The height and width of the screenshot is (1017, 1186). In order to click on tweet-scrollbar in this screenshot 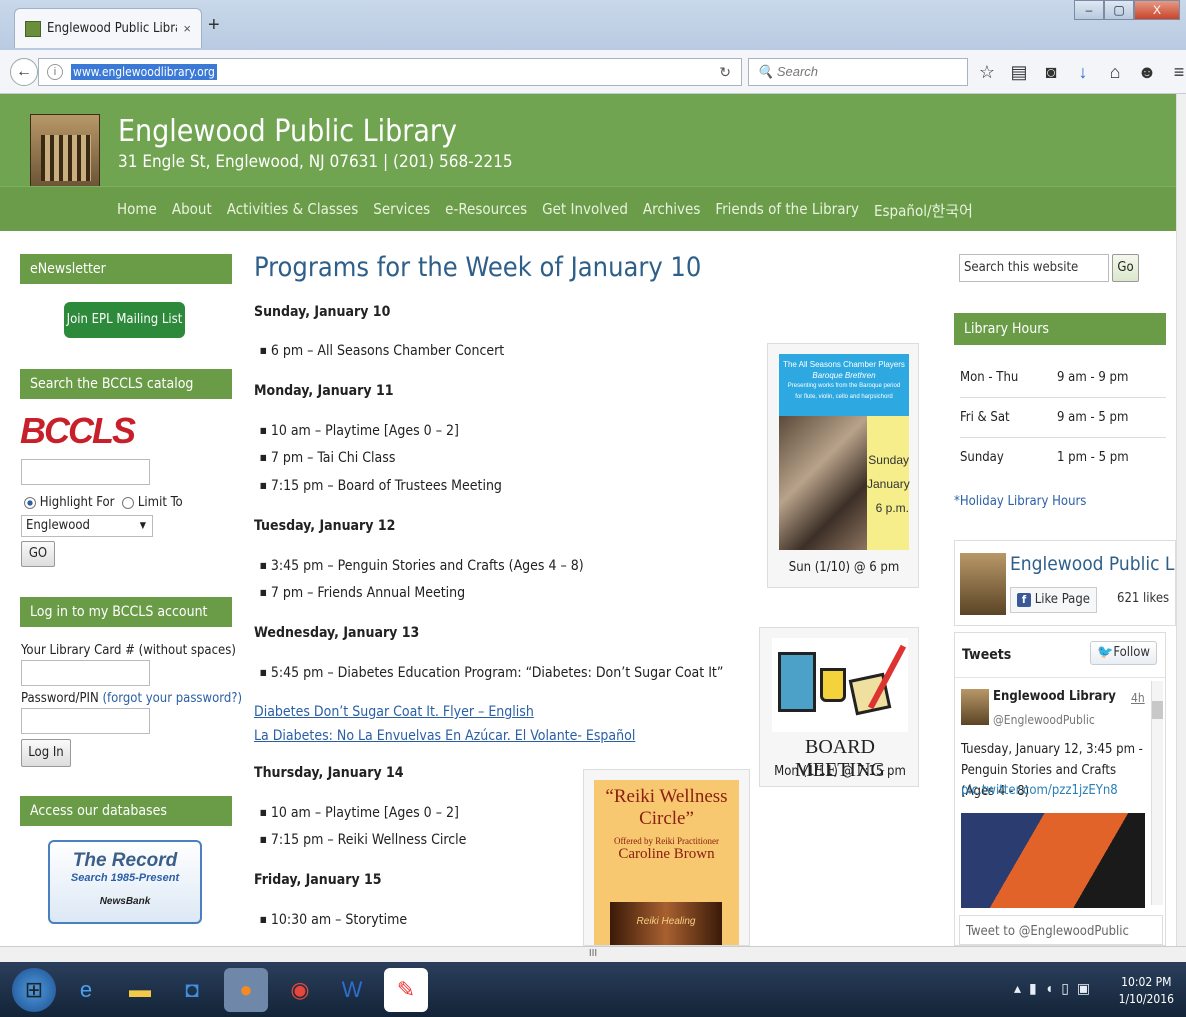, I will do `click(1157, 793)`.